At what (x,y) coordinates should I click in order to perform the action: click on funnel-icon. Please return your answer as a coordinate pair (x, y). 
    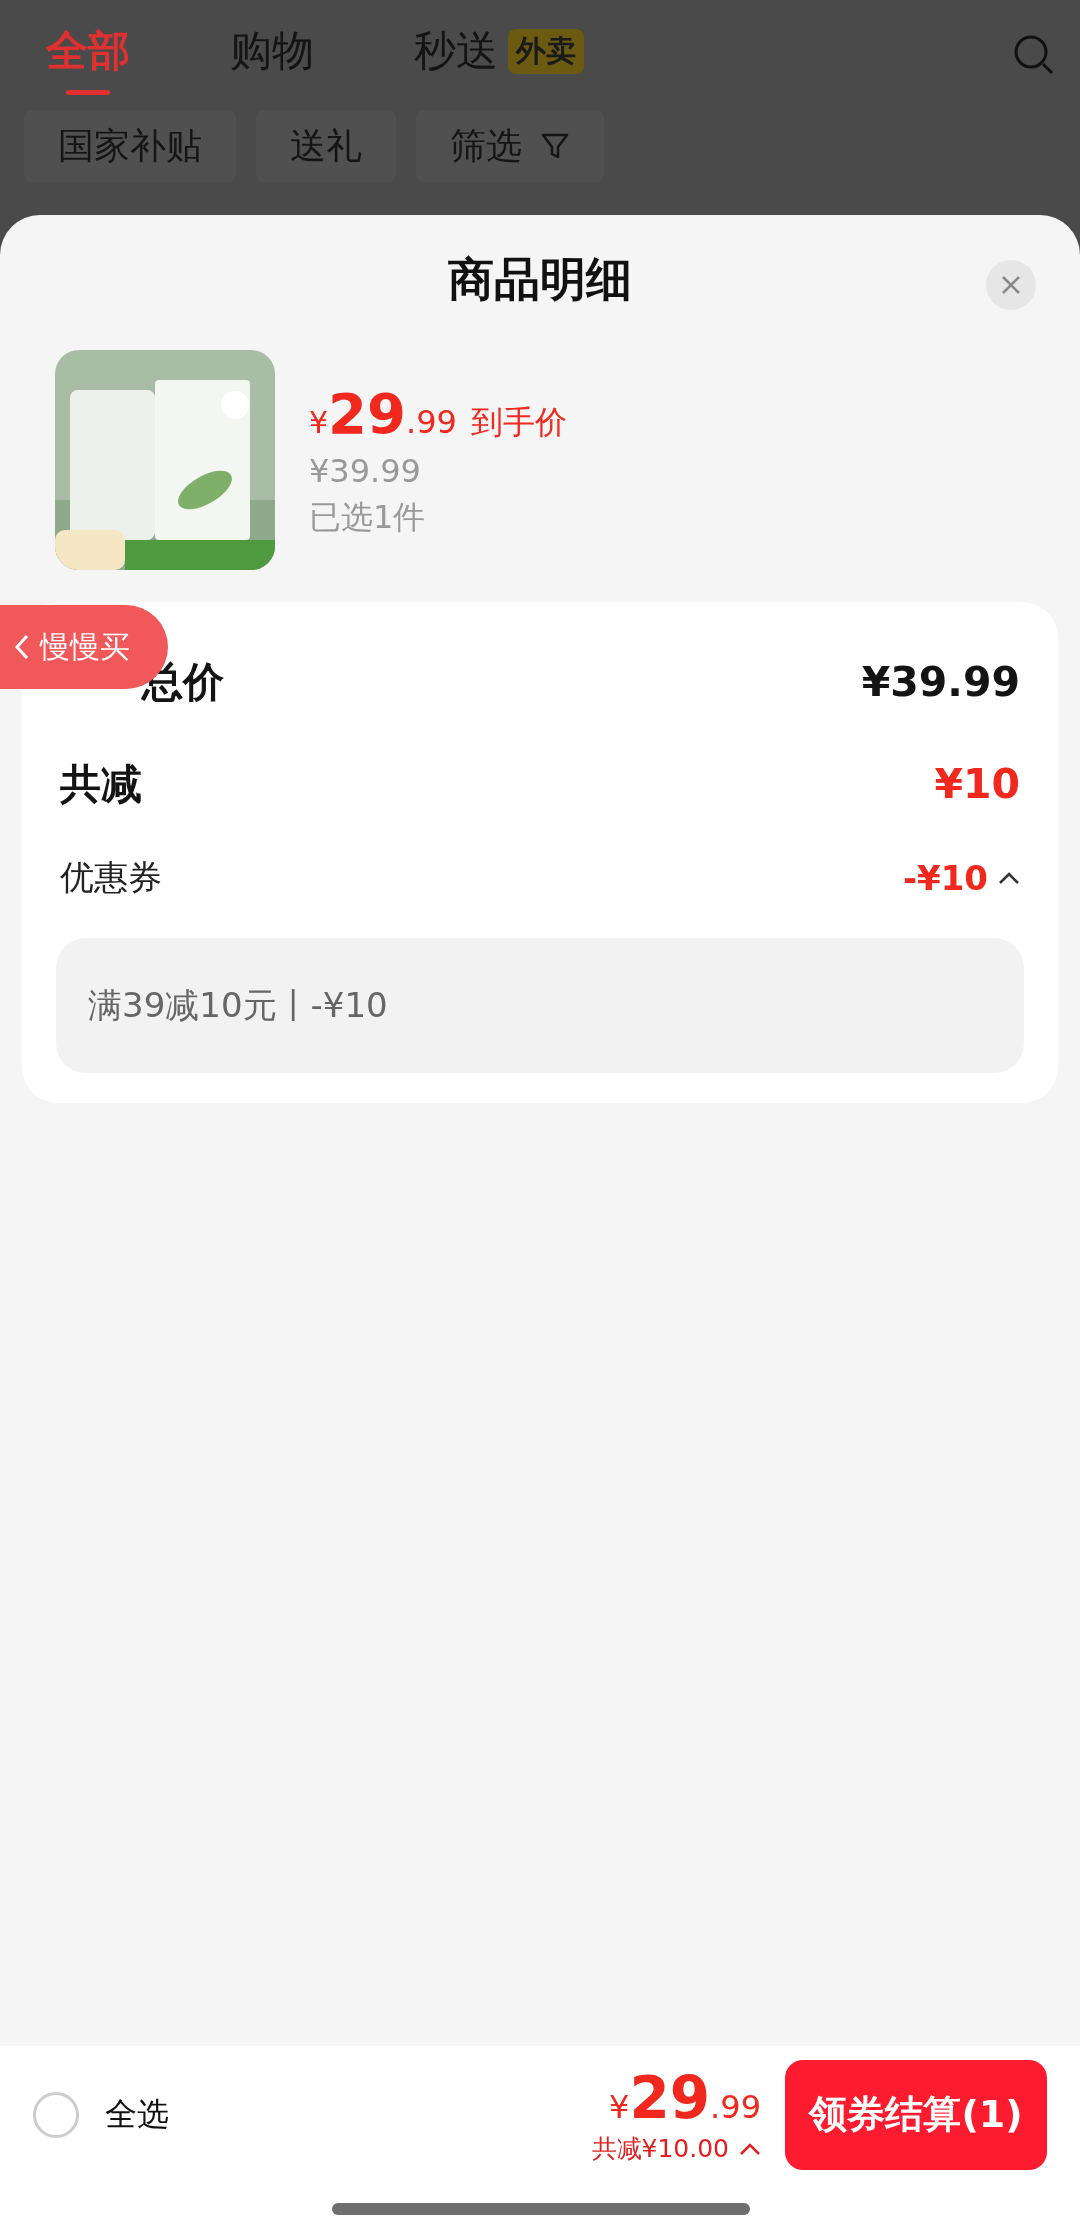
    Looking at the image, I should click on (555, 146).